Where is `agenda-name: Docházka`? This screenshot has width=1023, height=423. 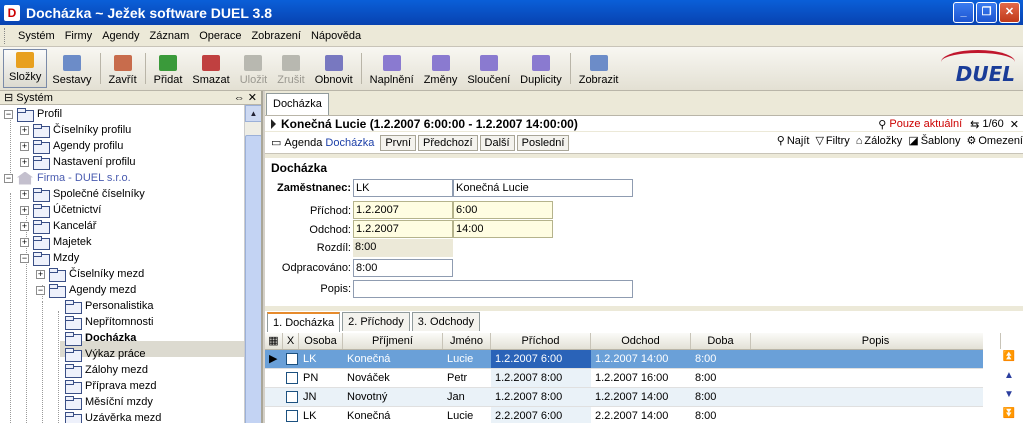 agenda-name: Docházka is located at coordinates (349, 143).